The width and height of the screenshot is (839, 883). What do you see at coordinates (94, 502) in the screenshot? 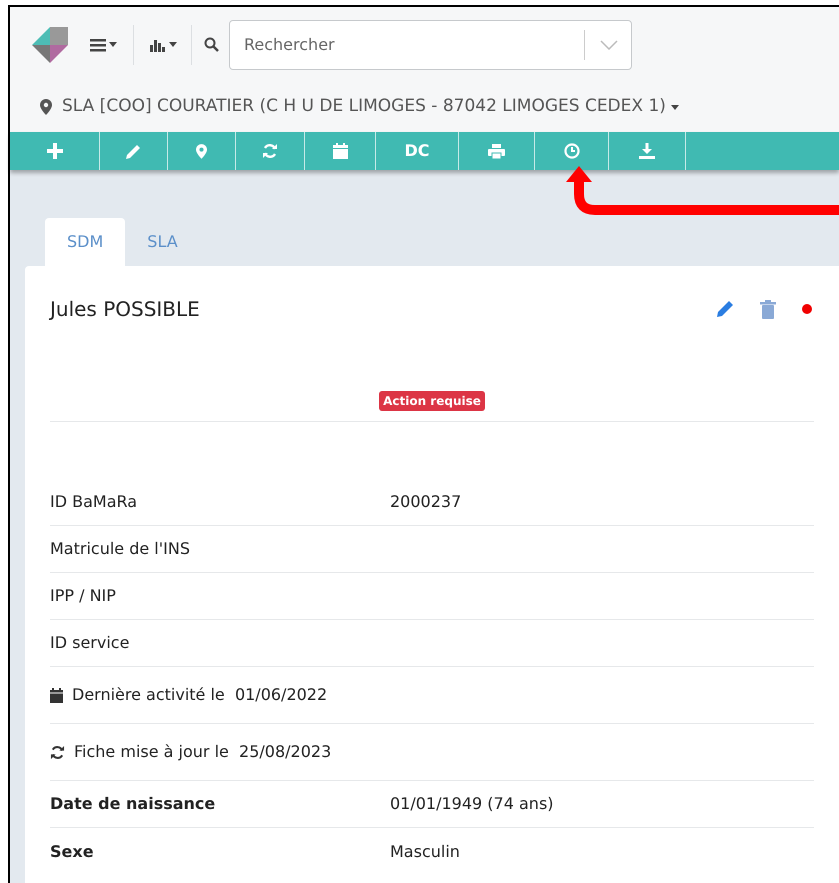
I see `field-label: ID BaMaRa` at bounding box center [94, 502].